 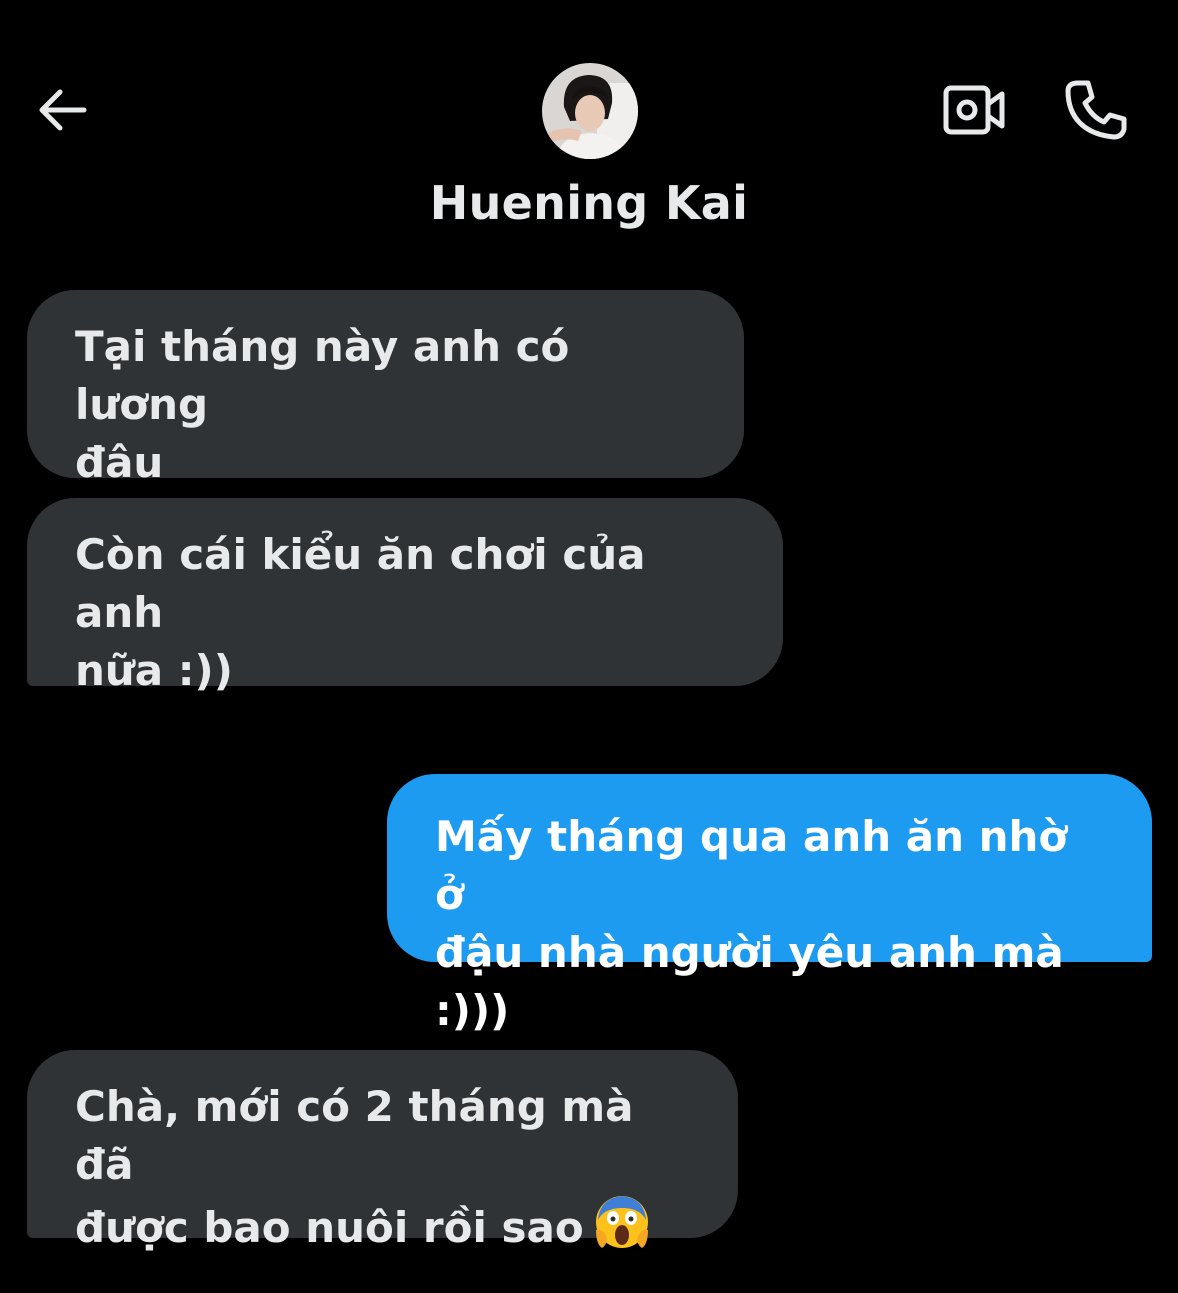 I want to click on call-button, so click(x=1095, y=110).